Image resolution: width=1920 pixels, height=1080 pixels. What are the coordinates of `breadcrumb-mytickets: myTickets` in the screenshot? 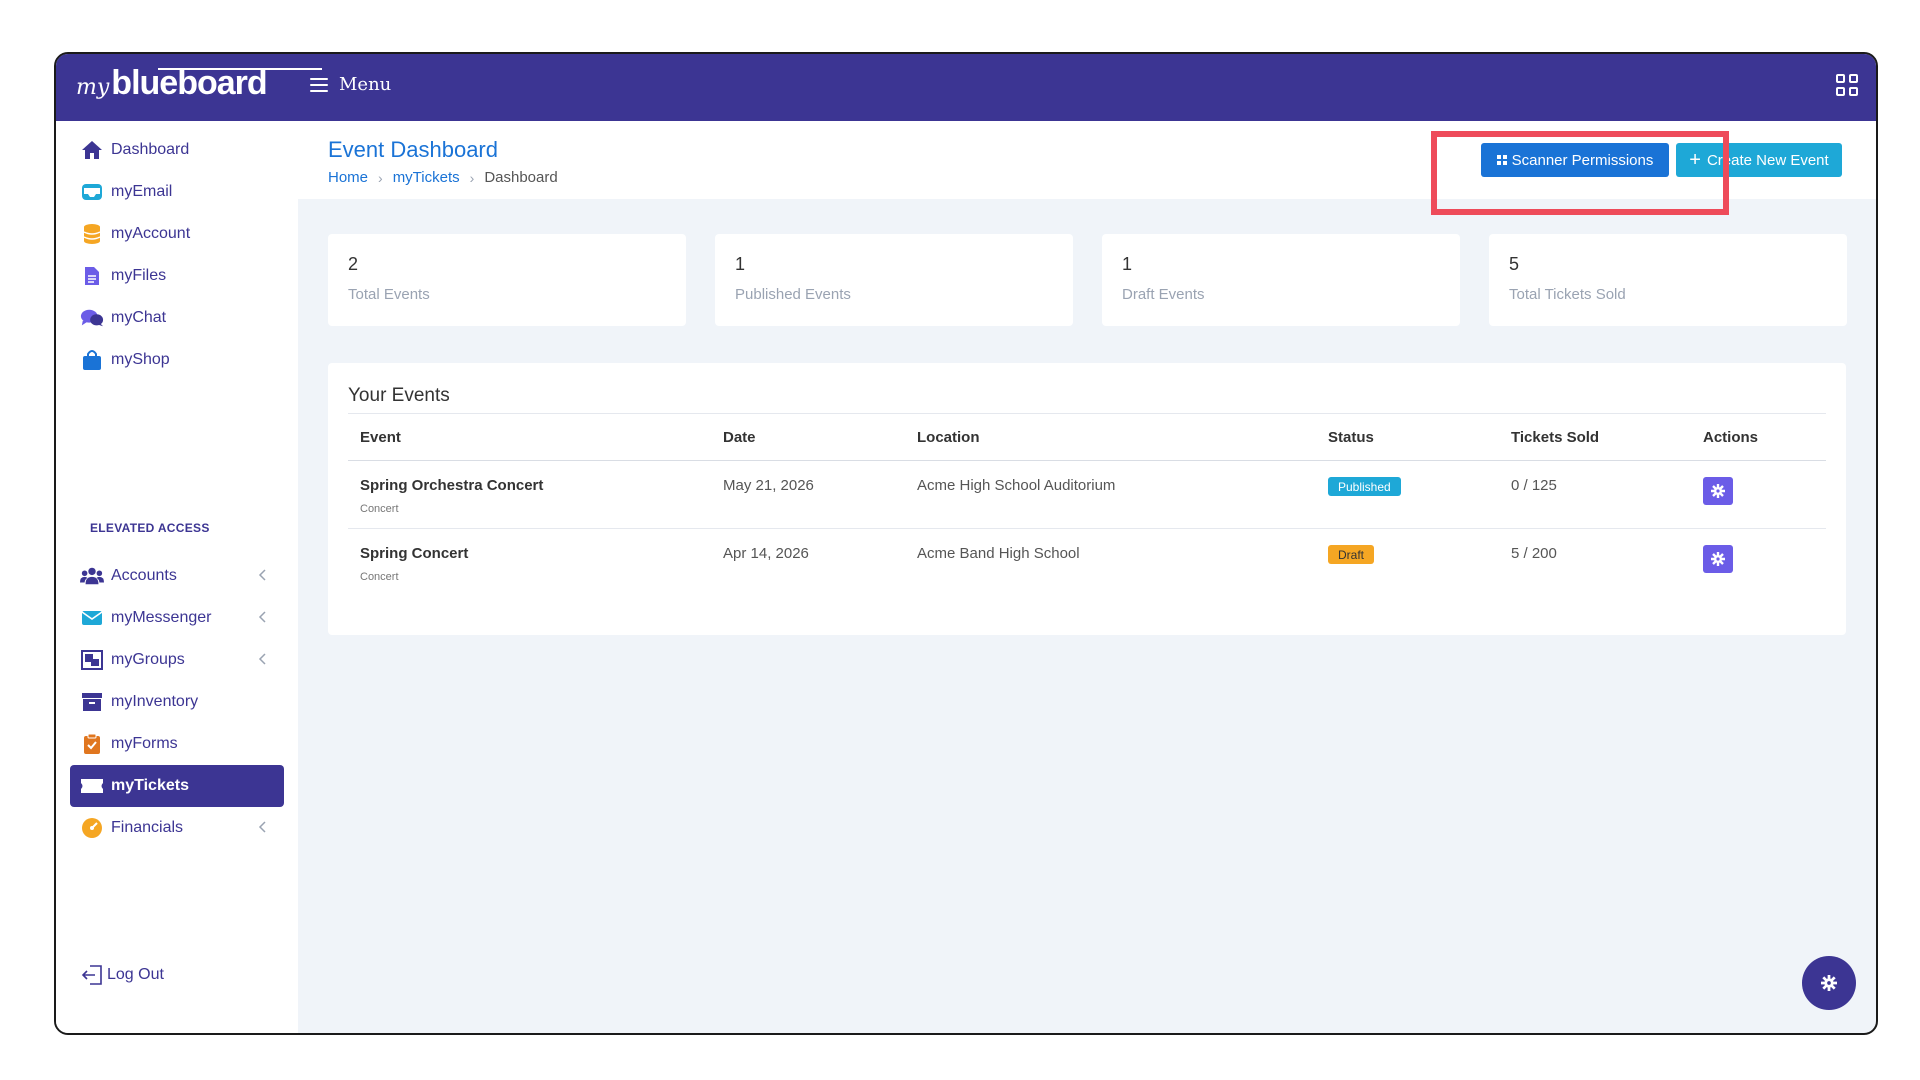 It's located at (426, 177).